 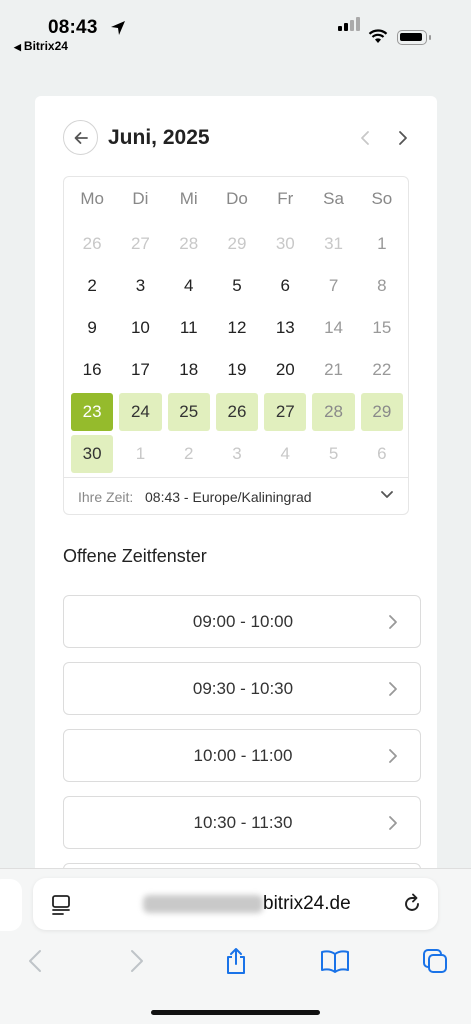 What do you see at coordinates (228, 497) in the screenshot?
I see `timezone-value: 08:43 - Europe/Kaliningrad` at bounding box center [228, 497].